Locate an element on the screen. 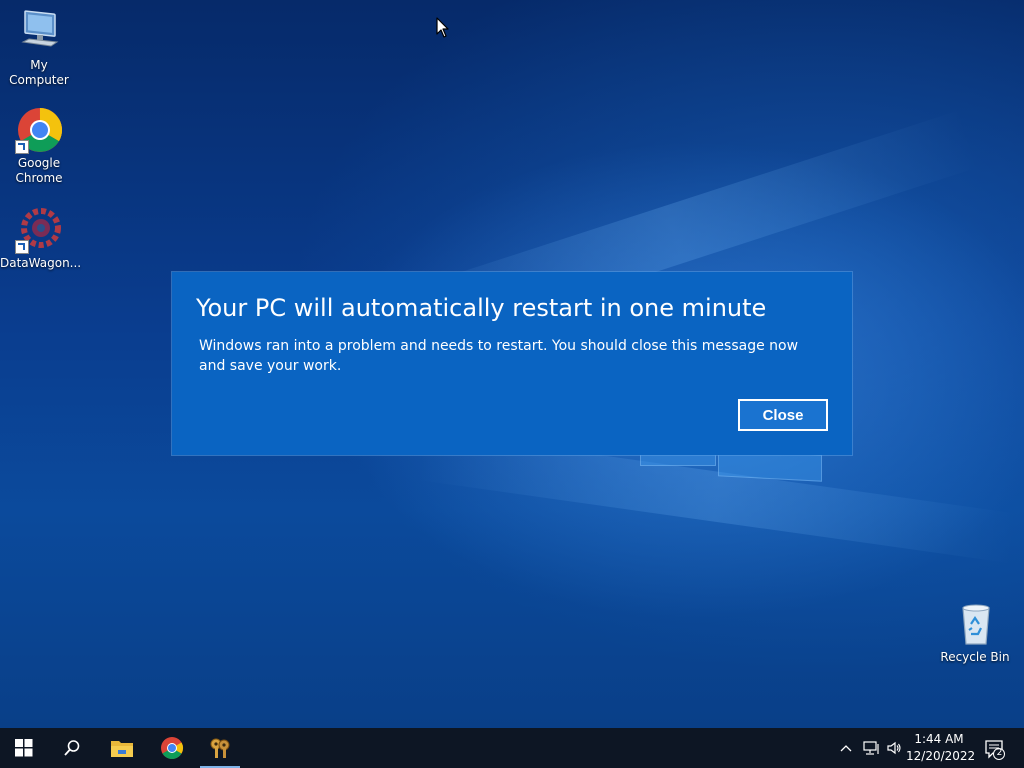 This screenshot has height=768, width=1024. action-center-button: 2 is located at coordinates (995, 749).